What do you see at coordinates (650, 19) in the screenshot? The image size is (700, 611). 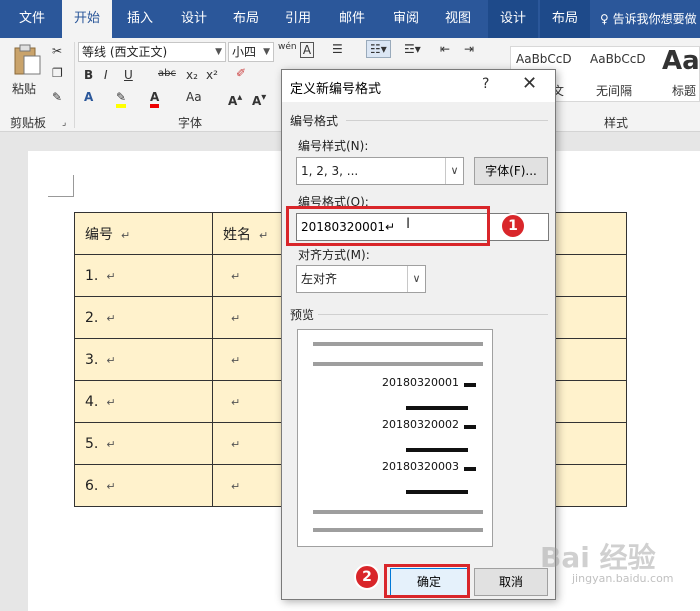 I see `tell-me-box: ♀ 告诉我你想要做` at bounding box center [650, 19].